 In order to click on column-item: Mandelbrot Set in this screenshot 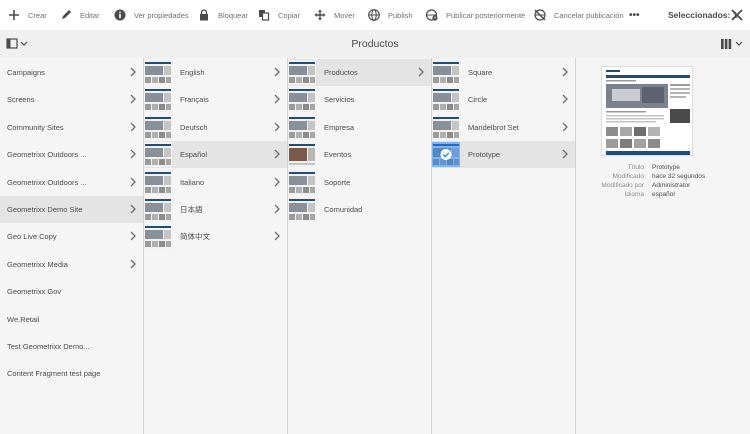, I will do `click(503, 127)`.